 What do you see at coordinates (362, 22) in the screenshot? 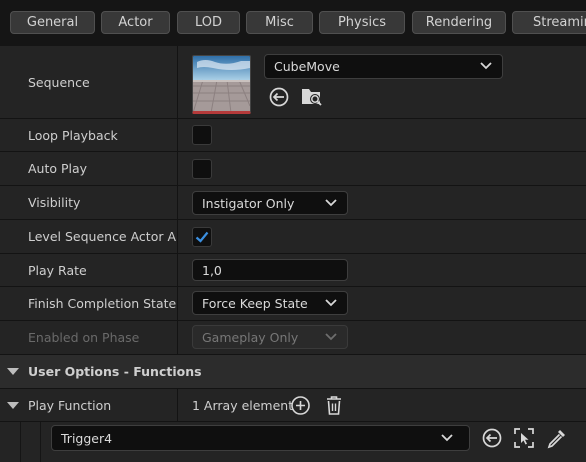
I see `tab-physics: Physics` at bounding box center [362, 22].